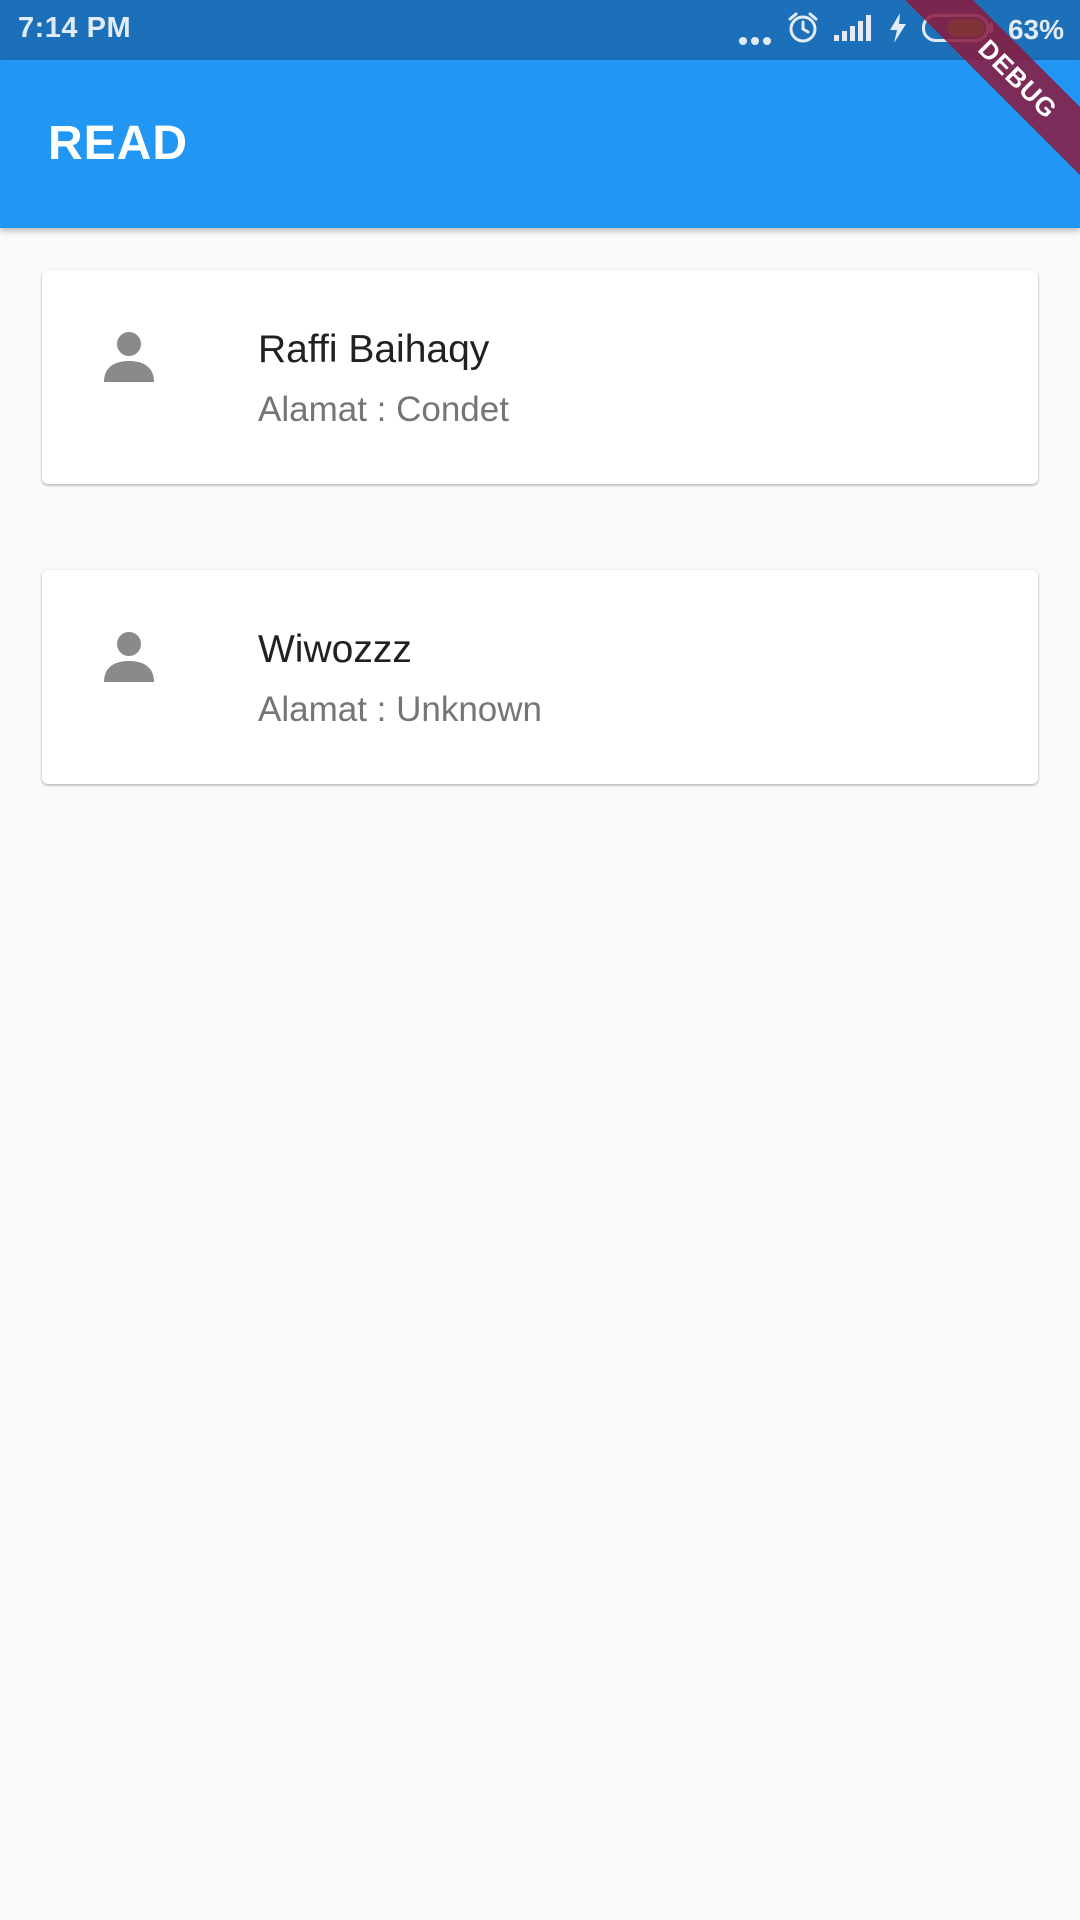 The image size is (1080, 1920). I want to click on contact-card: Wiwozzz Alamat : Unknown, so click(540, 677).